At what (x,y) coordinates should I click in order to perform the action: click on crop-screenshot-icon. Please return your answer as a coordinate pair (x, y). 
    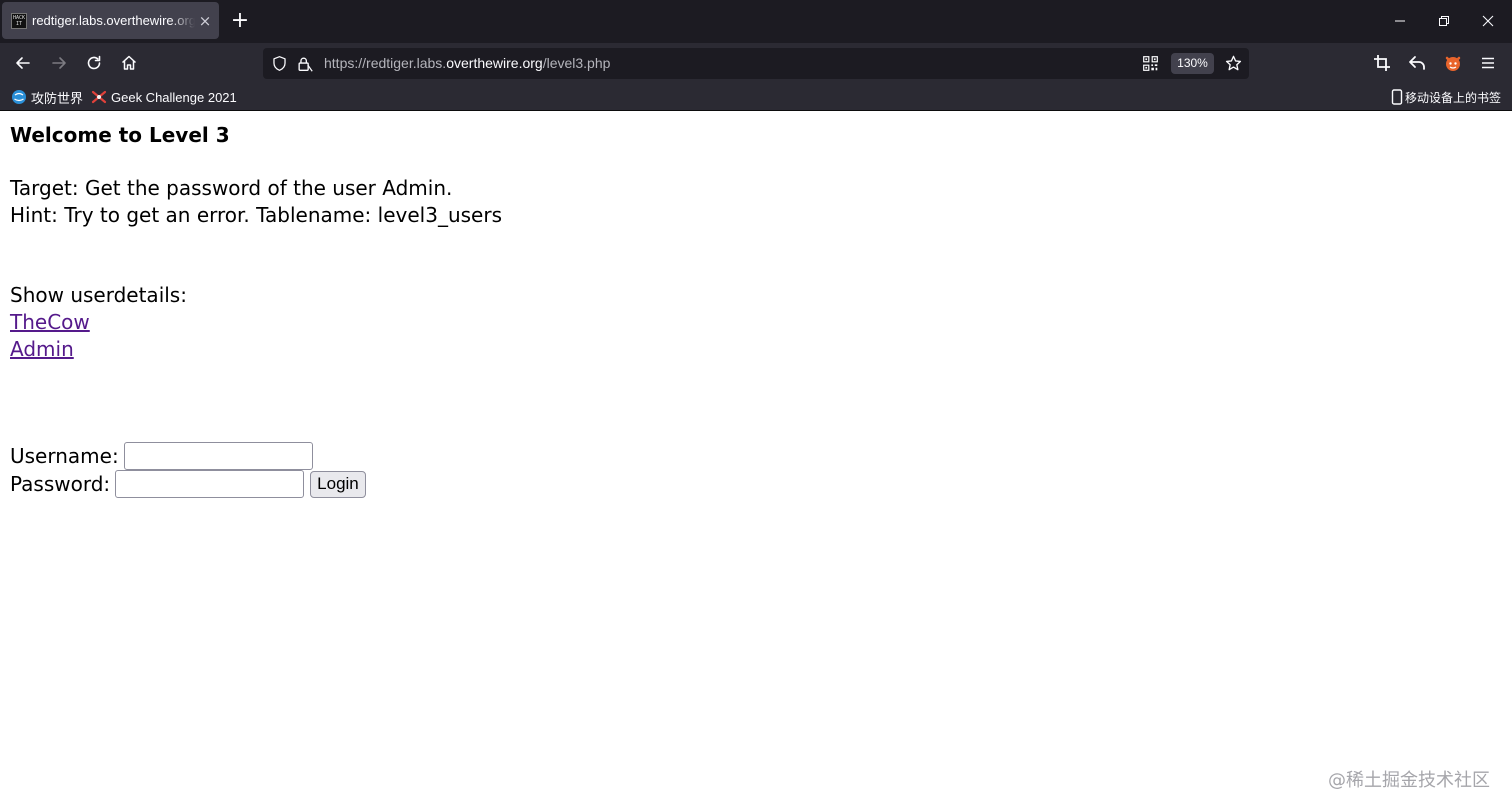
    Looking at the image, I should click on (1382, 63).